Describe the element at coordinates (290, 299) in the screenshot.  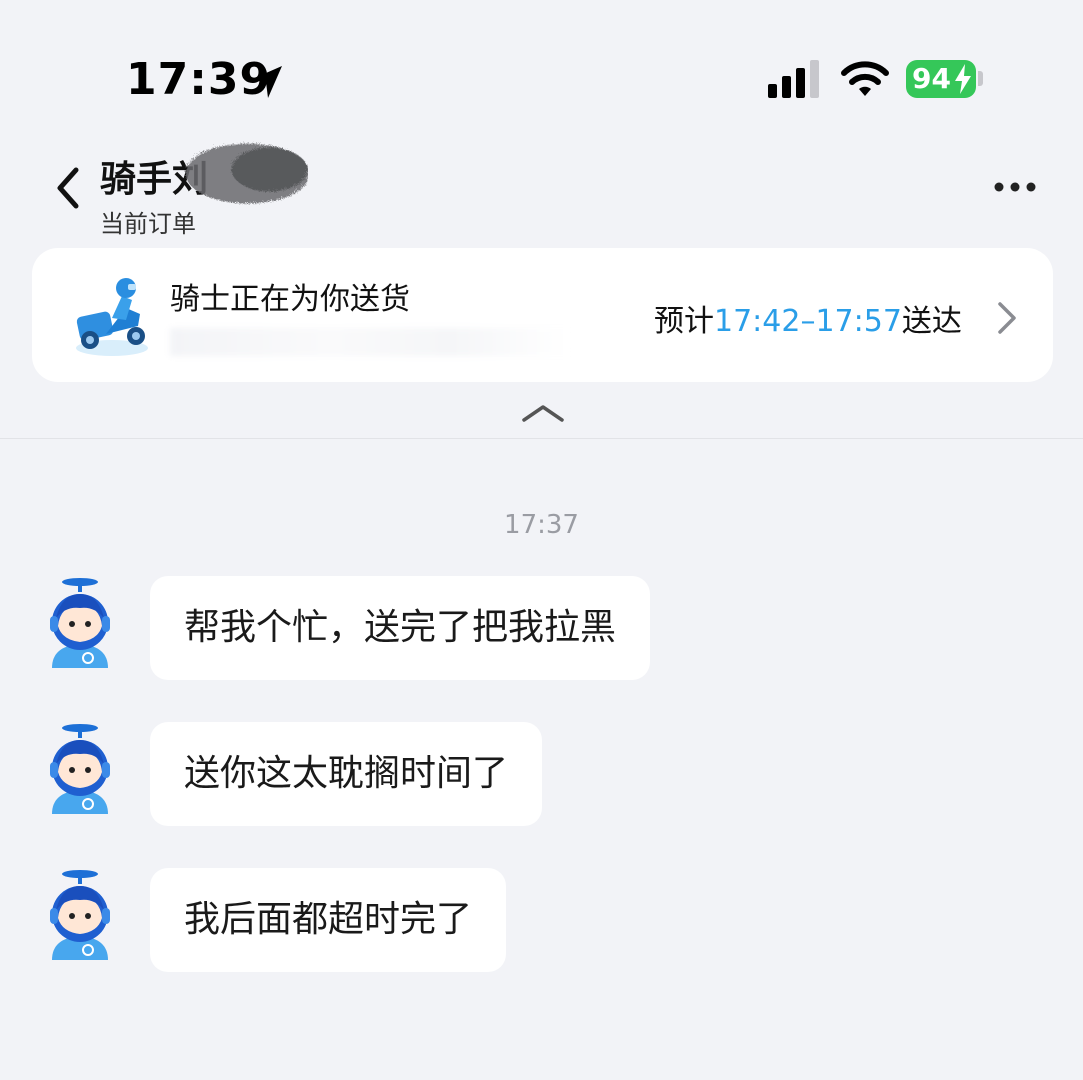
I see `delivery-status-text: 骑士正在为你送货` at that location.